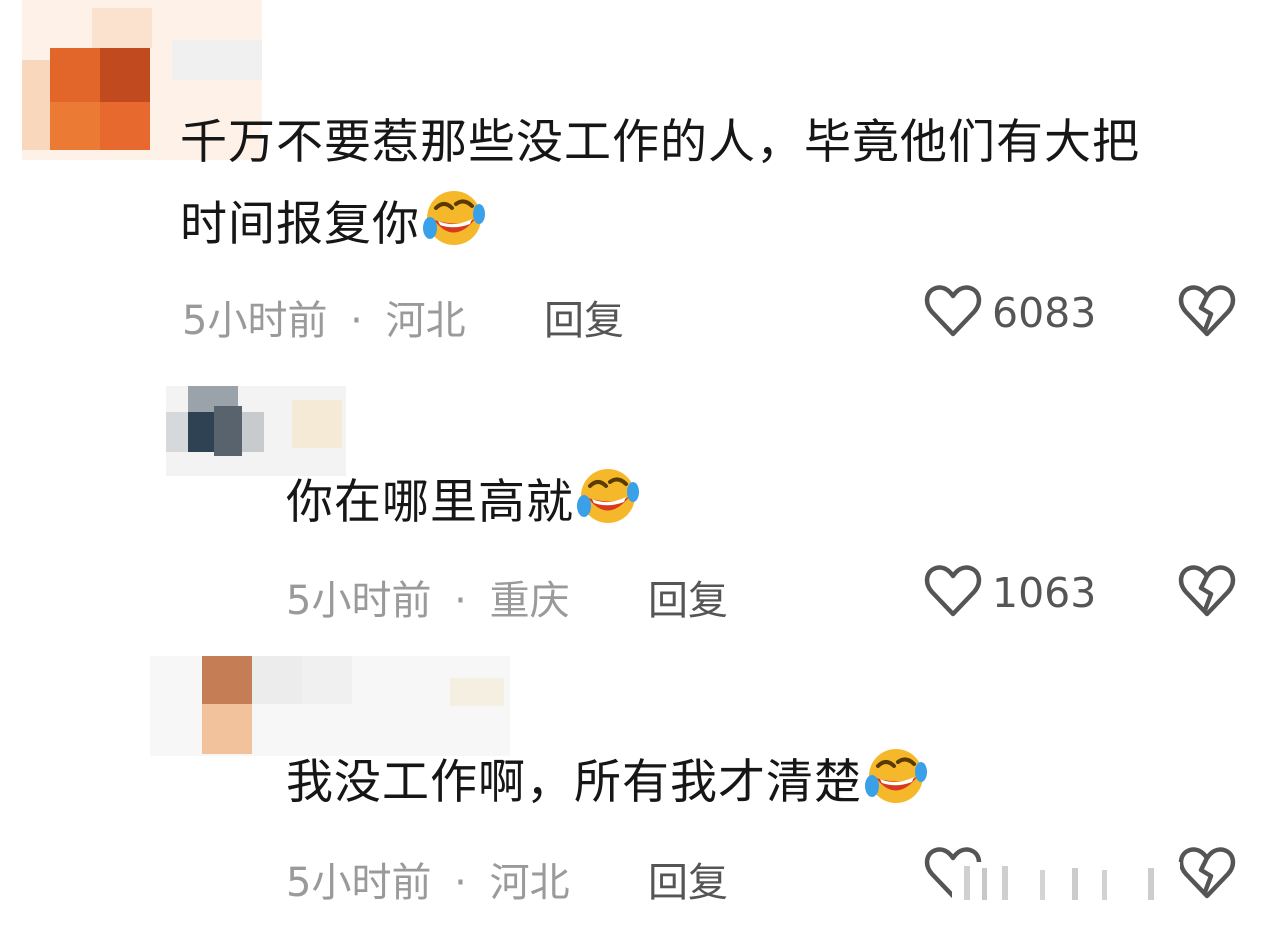 The width and height of the screenshot is (1280, 928). Describe the element at coordinates (1066, 893) in the screenshot. I see `overlay-mask` at that location.